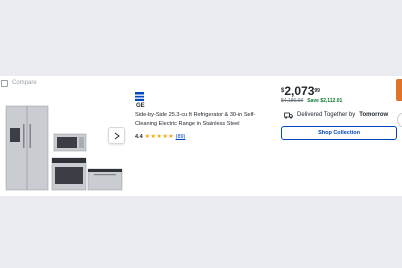  I want to click on chevron-right-icon, so click(117, 135).